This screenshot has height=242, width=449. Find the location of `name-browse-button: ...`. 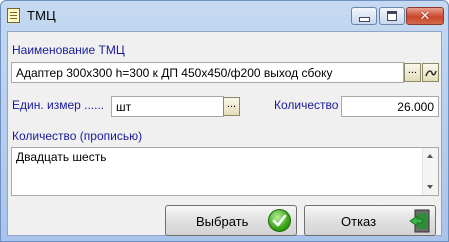

name-browse-button: ... is located at coordinates (412, 72).